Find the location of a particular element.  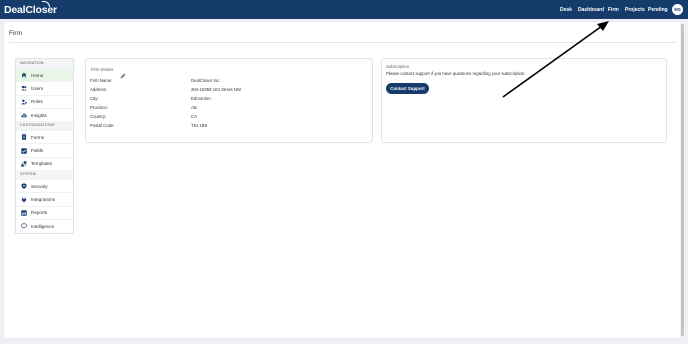

fields-icon is located at coordinates (24, 150).